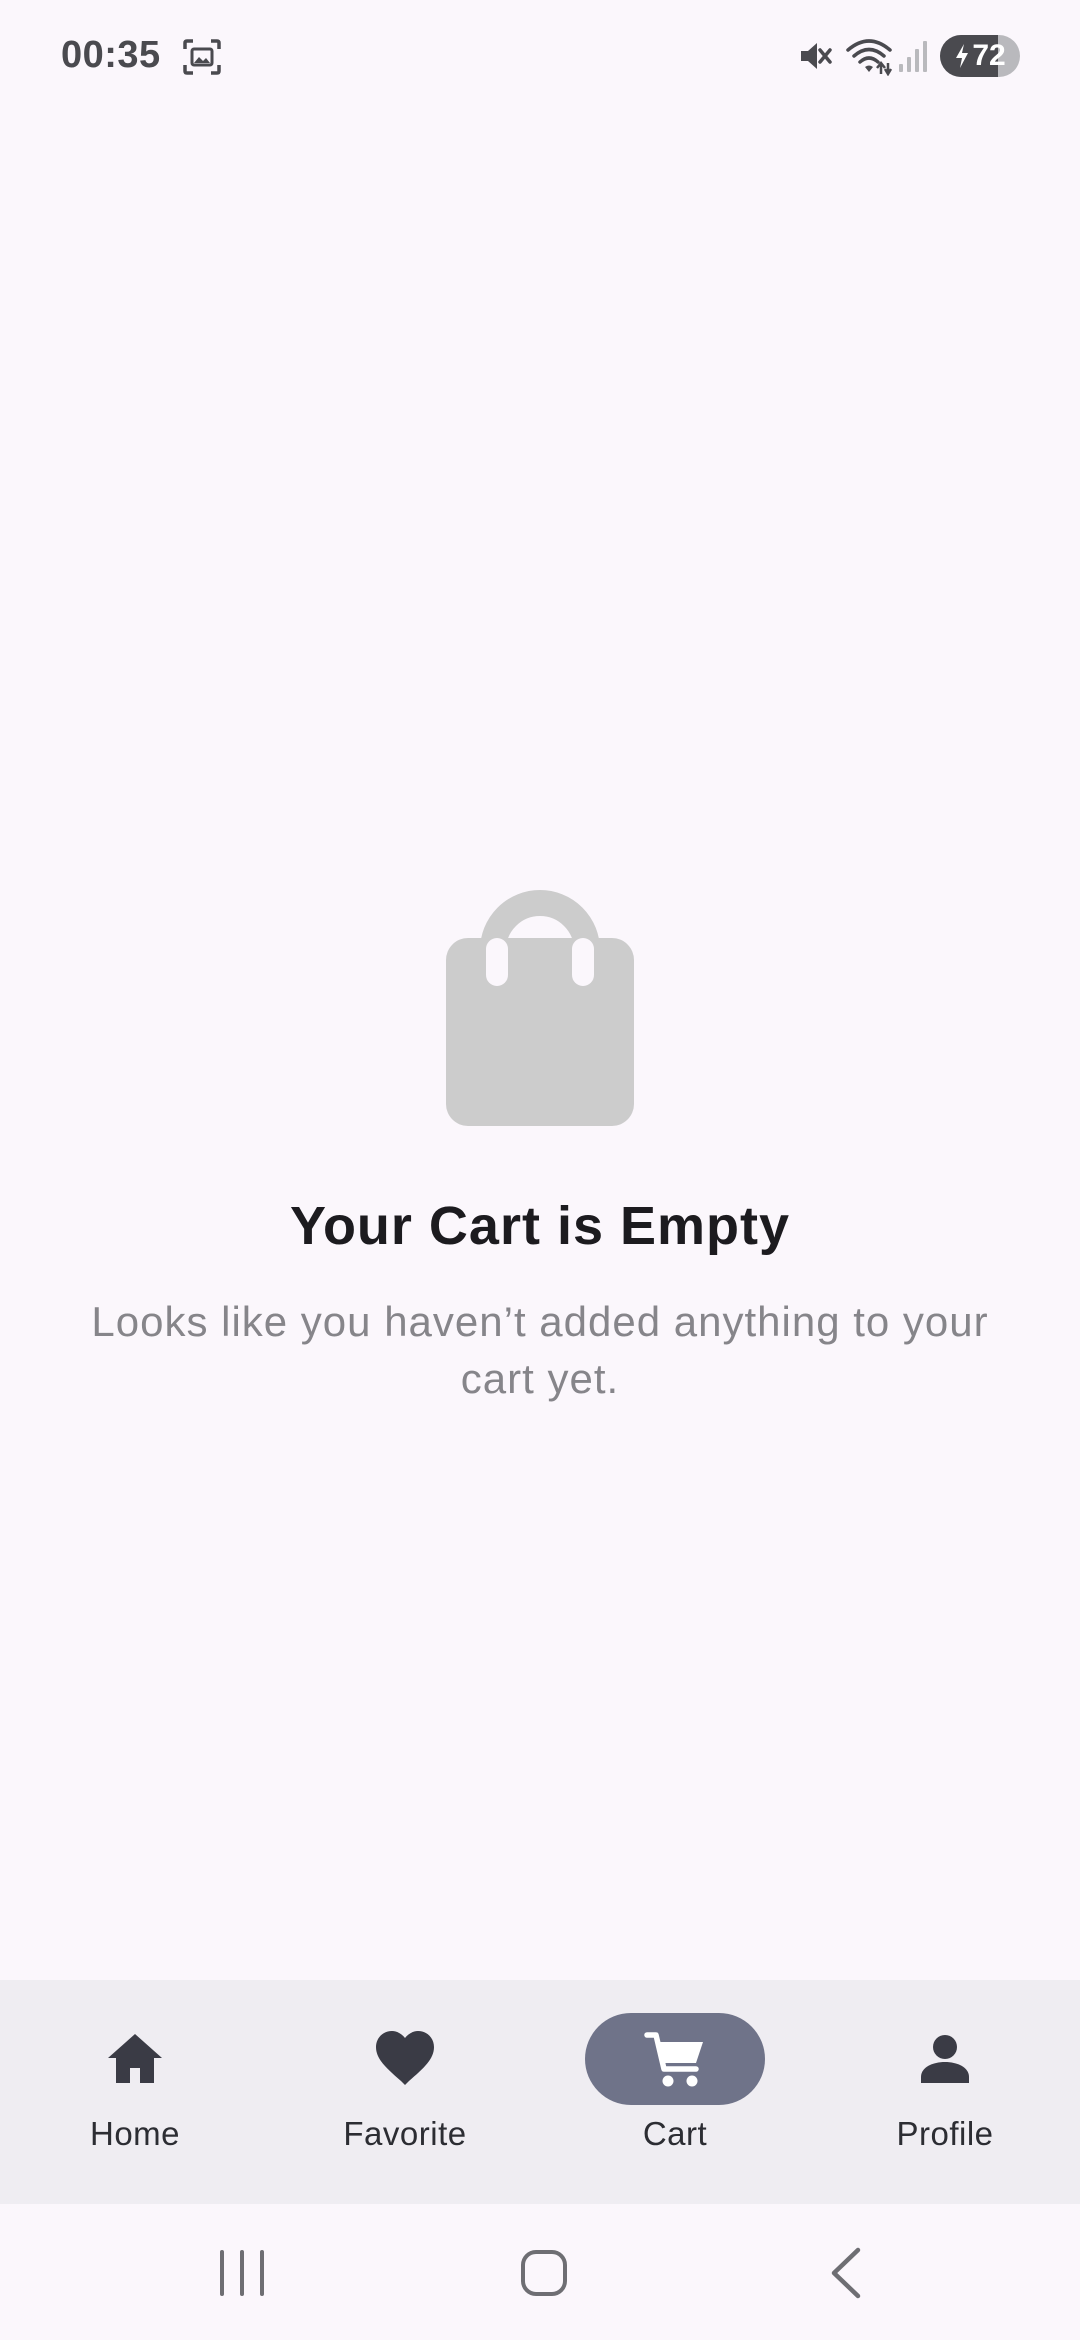 This screenshot has width=1080, height=2340. I want to click on system-navigation-bar, so click(540, 2272).